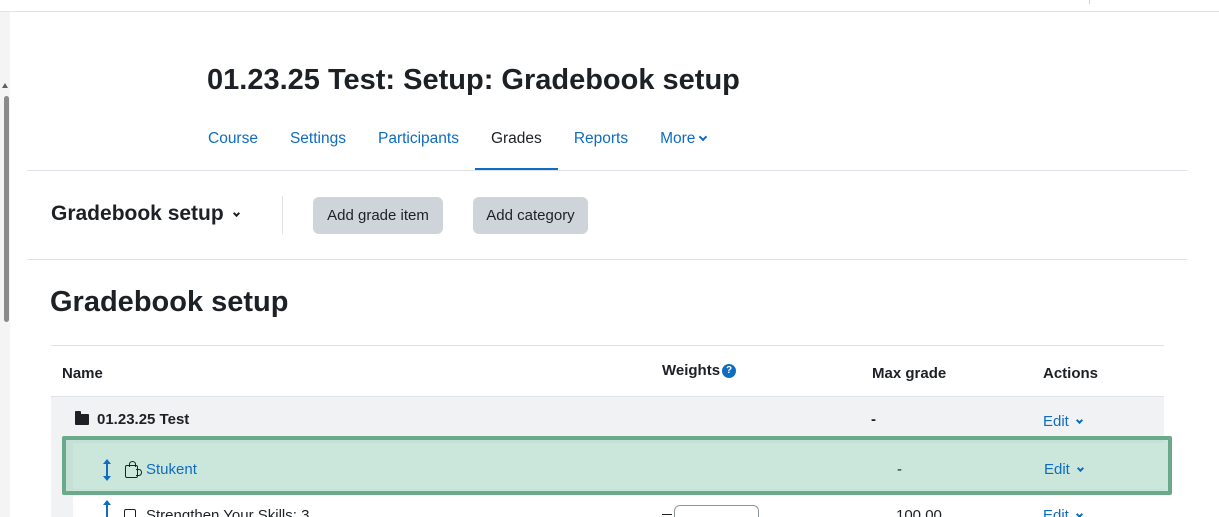 Image resolution: width=1219 pixels, height=517 pixels. What do you see at coordinates (530, 215) in the screenshot?
I see `add-category-button: Add category` at bounding box center [530, 215].